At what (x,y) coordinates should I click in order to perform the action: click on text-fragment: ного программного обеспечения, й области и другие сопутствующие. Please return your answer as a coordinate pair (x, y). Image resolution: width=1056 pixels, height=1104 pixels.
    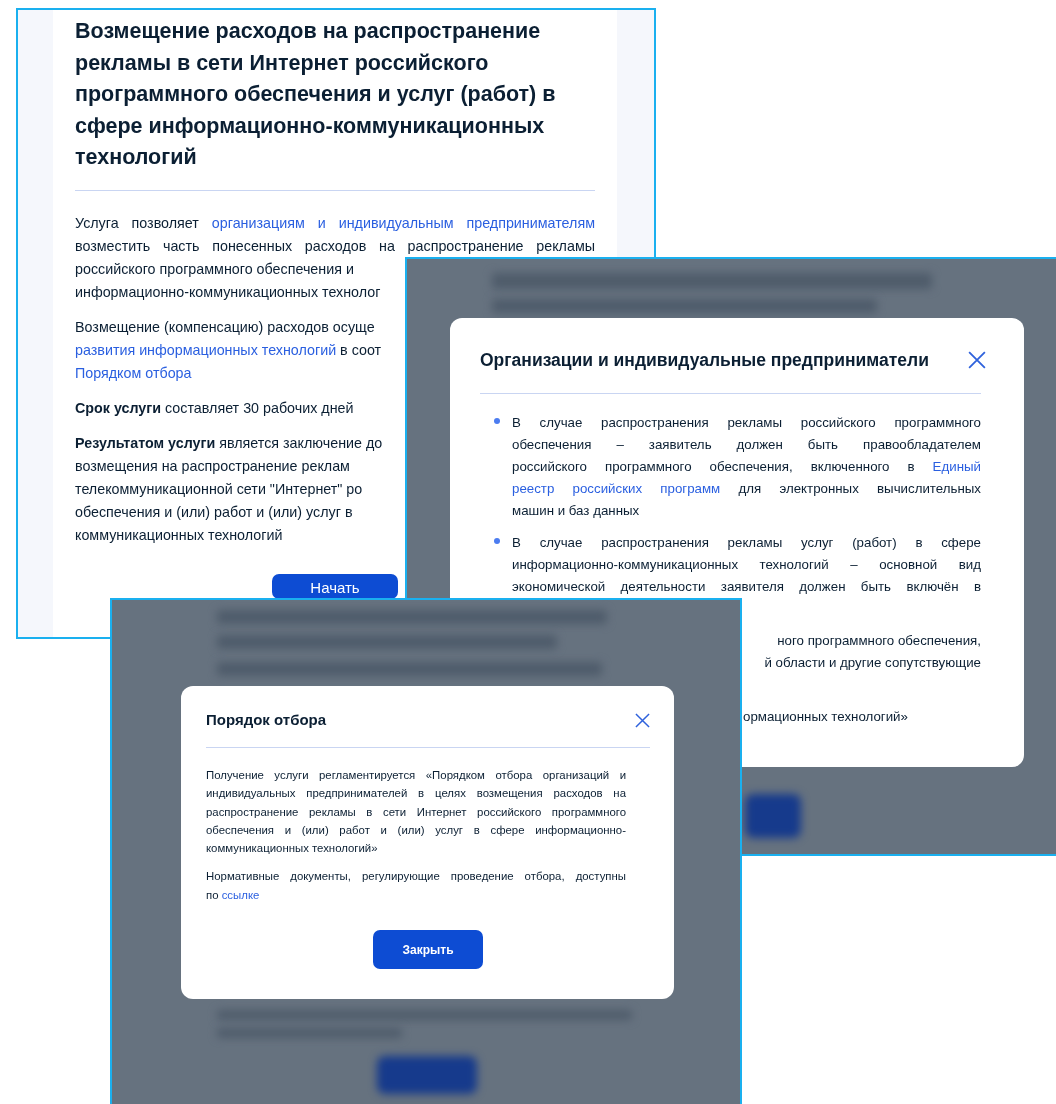
    Looking at the image, I should click on (872, 652).